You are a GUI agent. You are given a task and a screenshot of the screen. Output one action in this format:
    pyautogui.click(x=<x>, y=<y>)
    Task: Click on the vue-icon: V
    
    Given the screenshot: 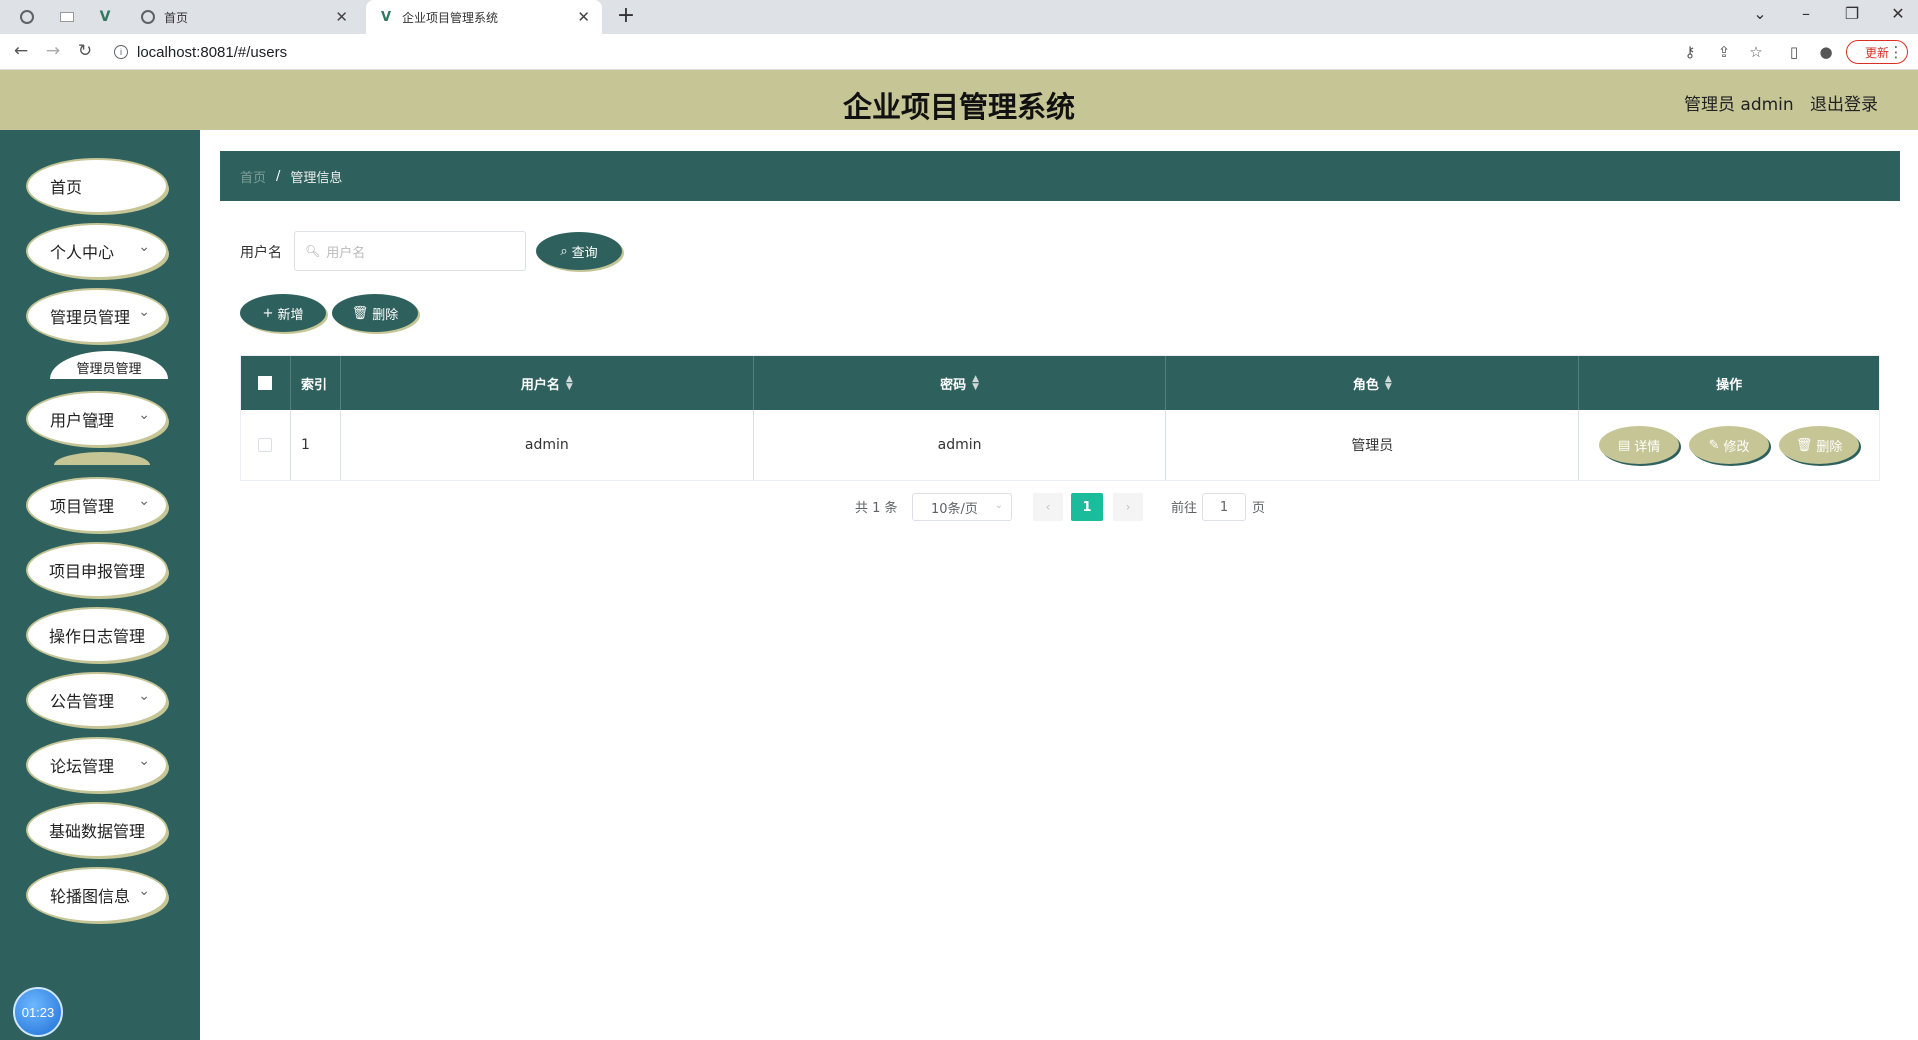 What is the action you would take?
    pyautogui.click(x=105, y=17)
    